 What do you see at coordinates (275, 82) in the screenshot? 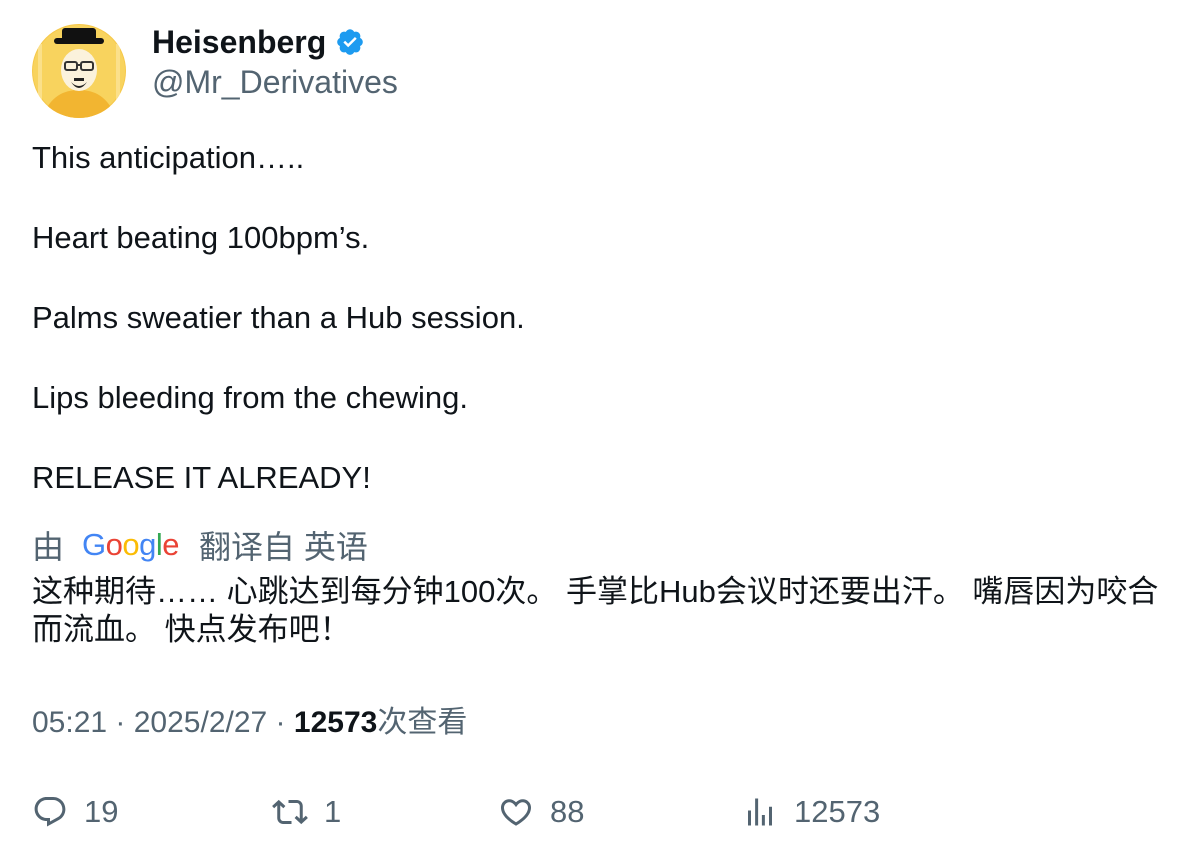
I see `author-handle: @Mr_Derivatives` at bounding box center [275, 82].